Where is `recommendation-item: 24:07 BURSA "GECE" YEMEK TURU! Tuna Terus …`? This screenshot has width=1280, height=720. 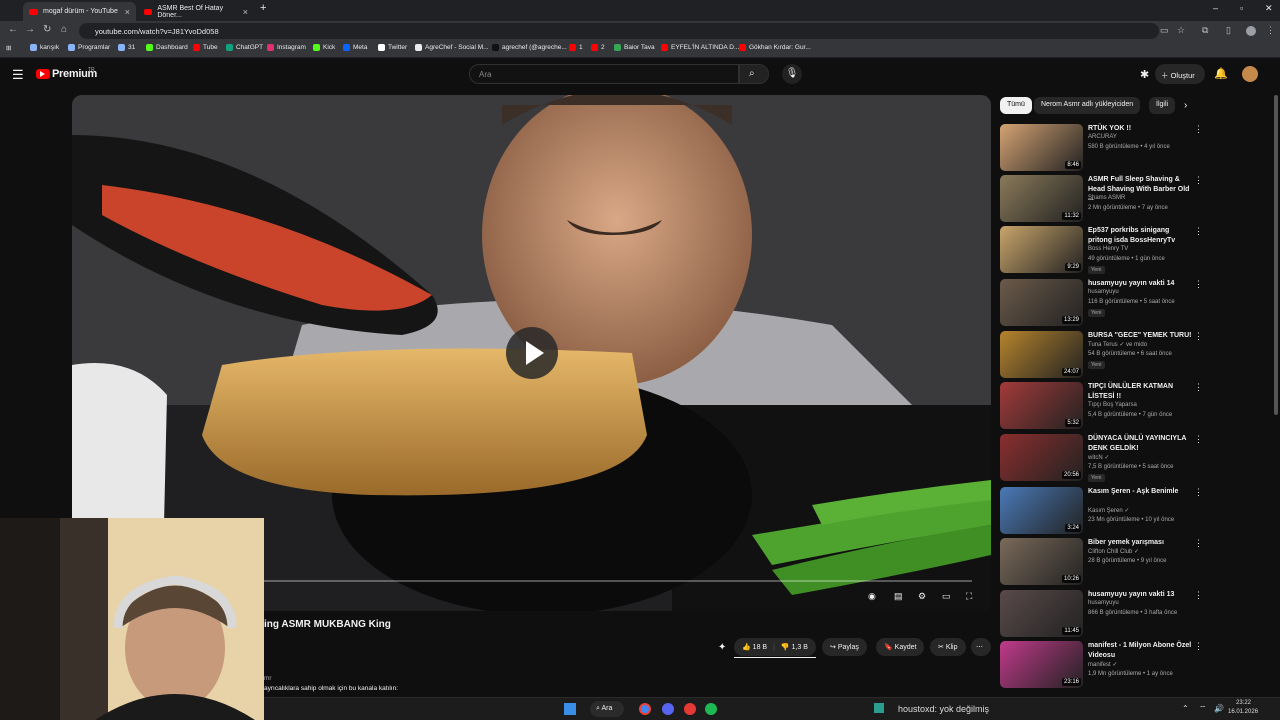
recommendation-item: 24:07 BURSA "GECE" YEMEK TURU! Tuna Terus … is located at coordinates (1120, 355).